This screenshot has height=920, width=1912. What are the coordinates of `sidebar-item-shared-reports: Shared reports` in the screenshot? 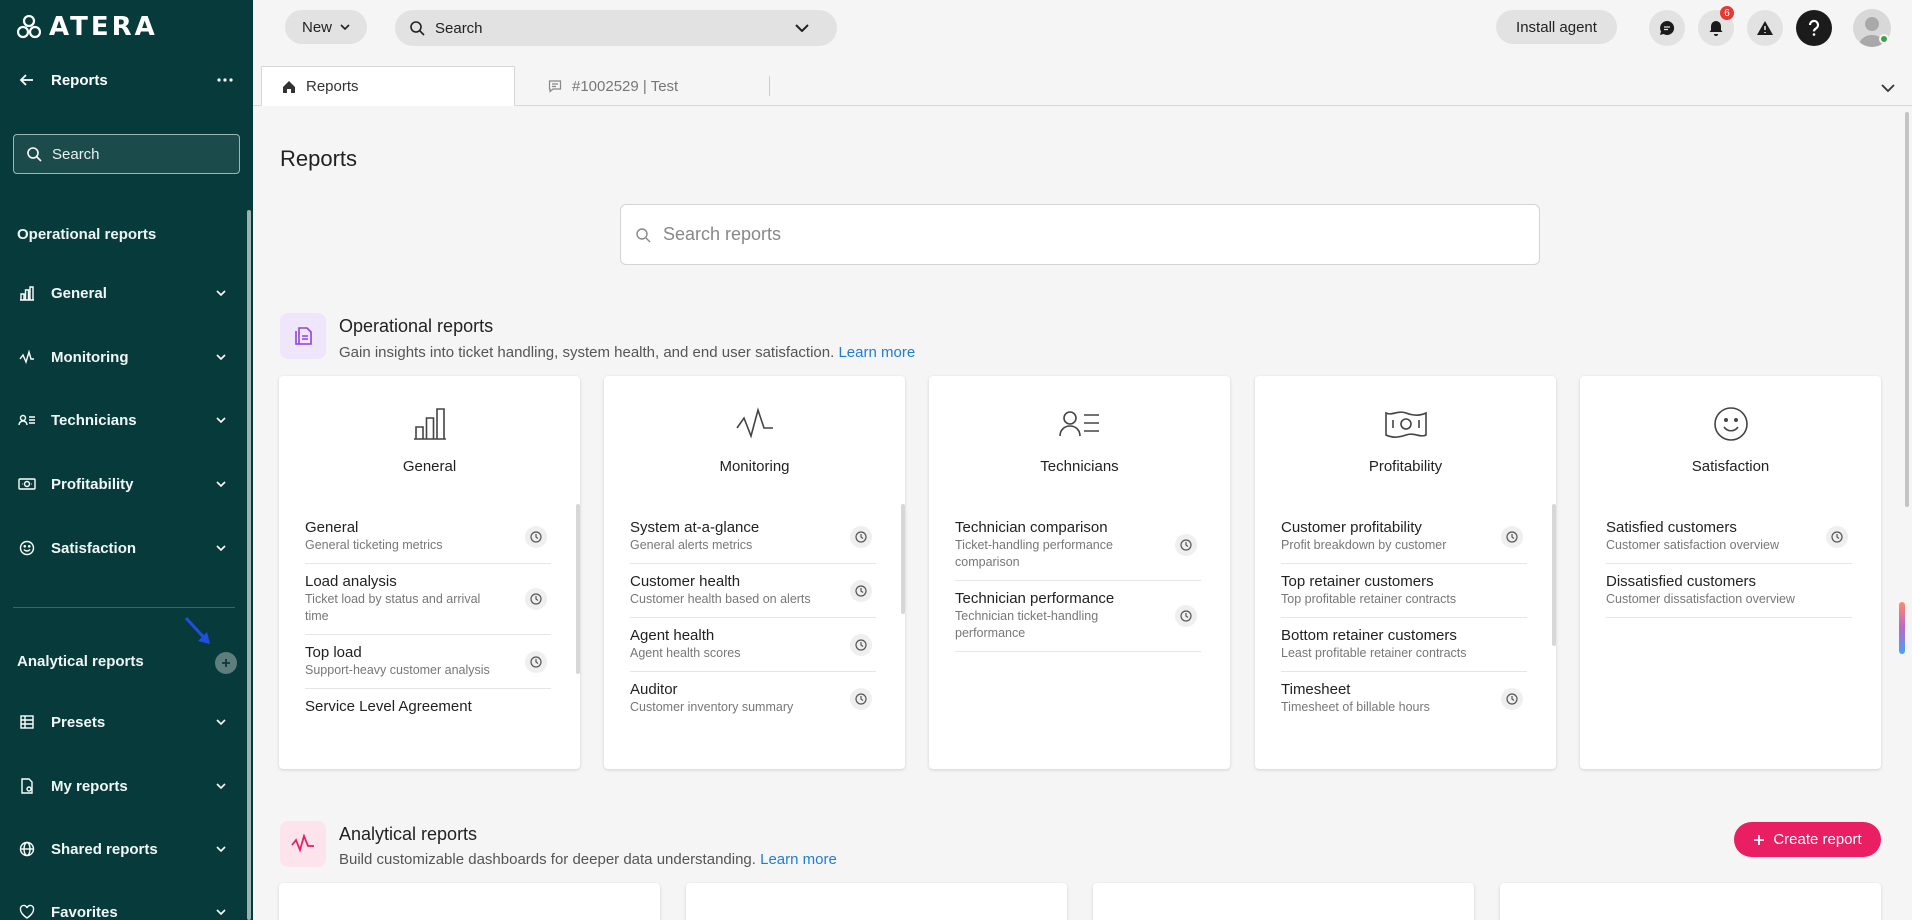 It's located at (122, 849).